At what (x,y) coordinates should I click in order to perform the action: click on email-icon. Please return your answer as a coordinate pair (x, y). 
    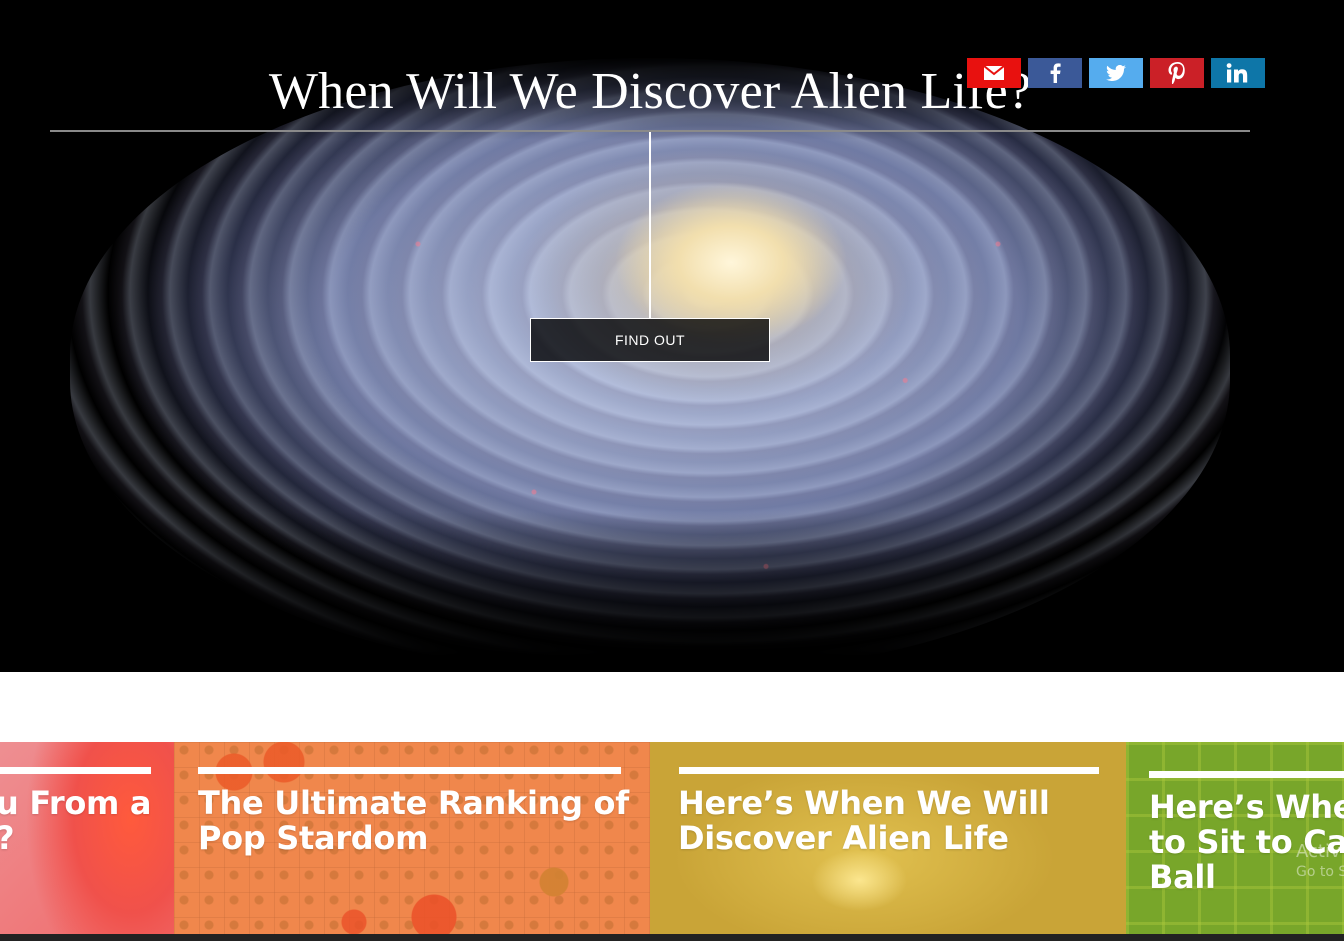
    Looking at the image, I should click on (994, 73).